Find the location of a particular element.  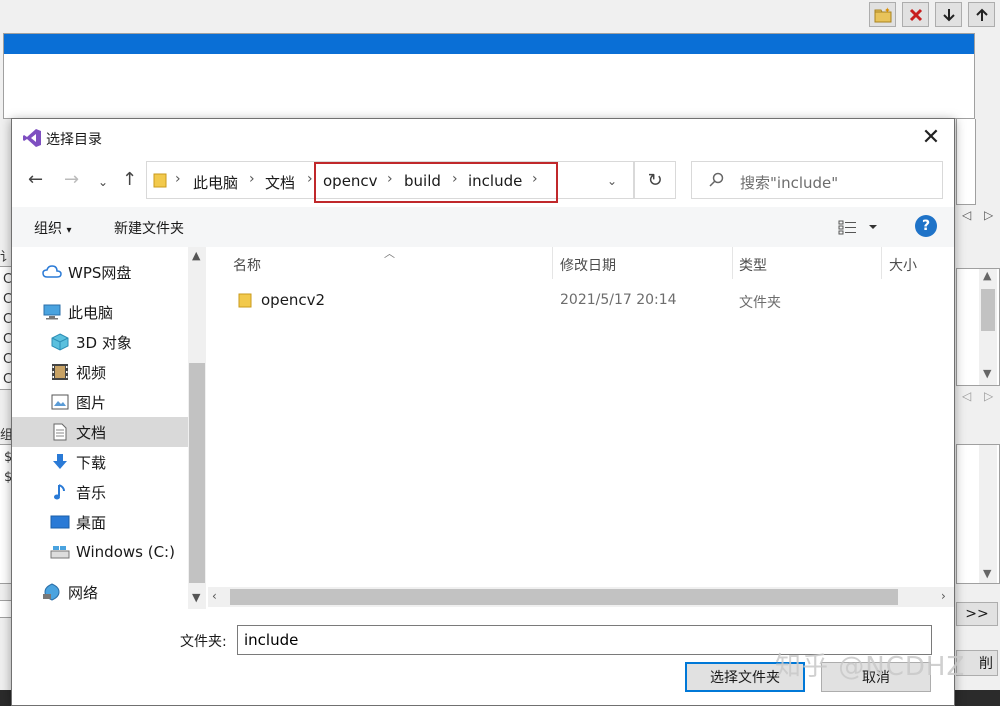

file-type: 文件夹 is located at coordinates (760, 303).